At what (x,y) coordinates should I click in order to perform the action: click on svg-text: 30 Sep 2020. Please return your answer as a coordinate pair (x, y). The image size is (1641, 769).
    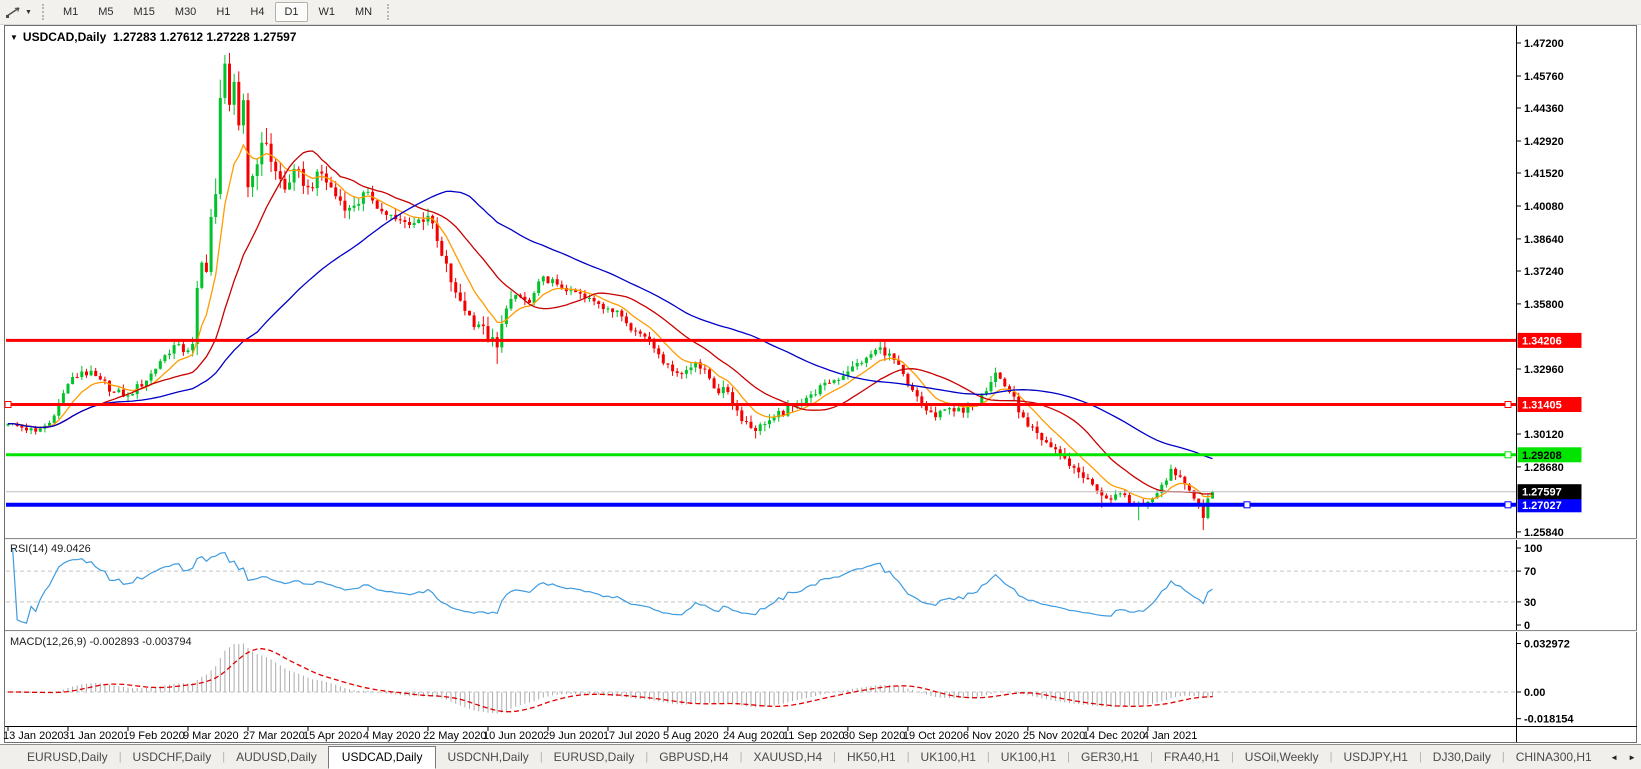
    Looking at the image, I should click on (874, 736).